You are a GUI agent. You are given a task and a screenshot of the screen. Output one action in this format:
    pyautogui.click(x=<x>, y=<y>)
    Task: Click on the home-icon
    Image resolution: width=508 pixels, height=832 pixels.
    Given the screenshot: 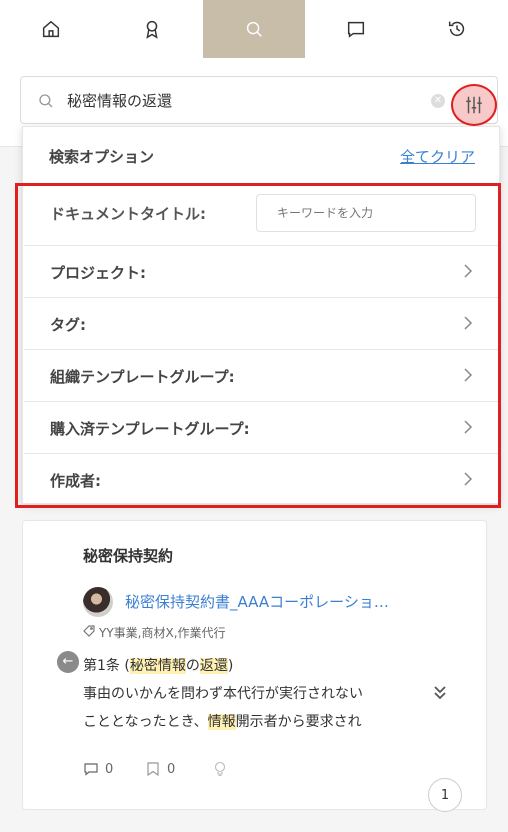 What is the action you would take?
    pyautogui.click(x=50, y=29)
    